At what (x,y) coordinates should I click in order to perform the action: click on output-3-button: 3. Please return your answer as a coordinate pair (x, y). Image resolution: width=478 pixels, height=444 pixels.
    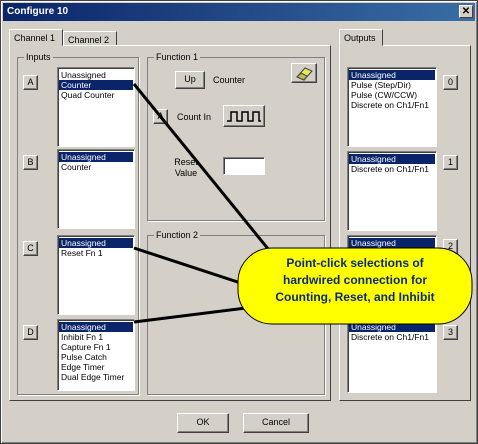
    Looking at the image, I should click on (450, 332).